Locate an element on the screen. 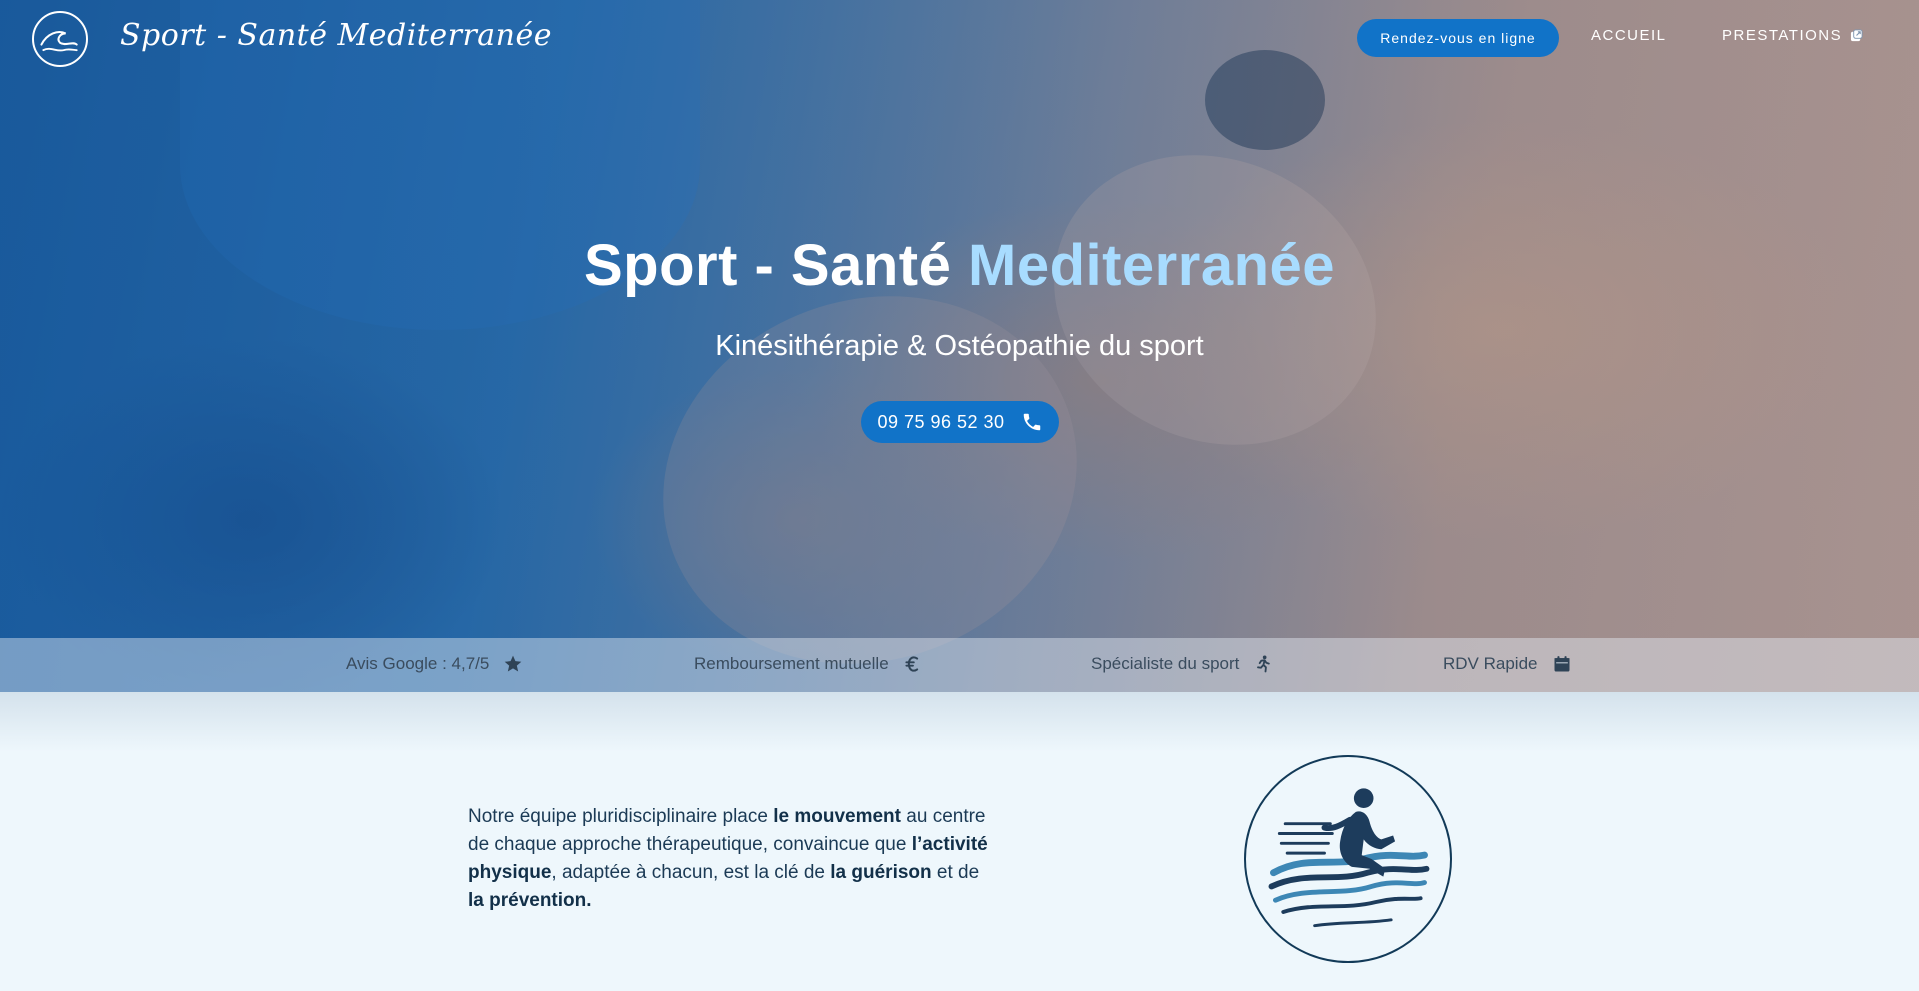 The image size is (1919, 991). feature-label: Avis Google : 4,7/5 is located at coordinates (418, 663).